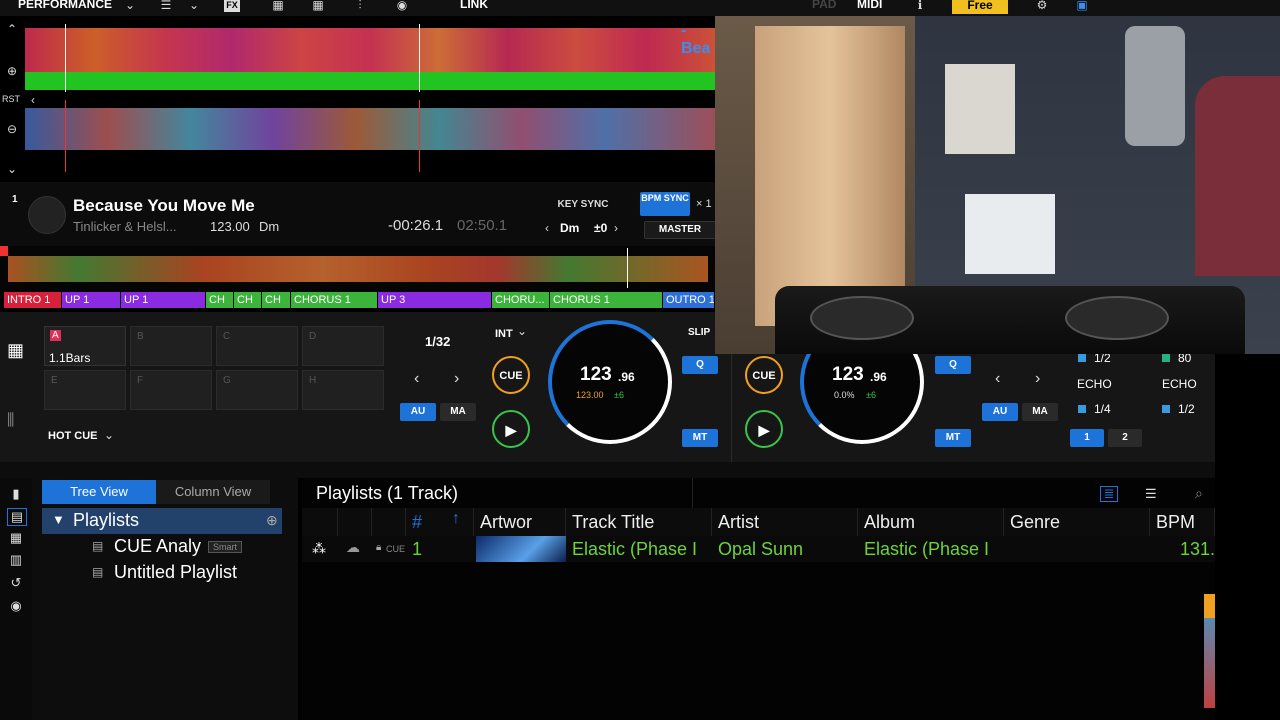 The height and width of the screenshot is (720, 1280). Describe the element at coordinates (639, 522) in the screenshot. I see `col-track-title: Track Title` at that location.